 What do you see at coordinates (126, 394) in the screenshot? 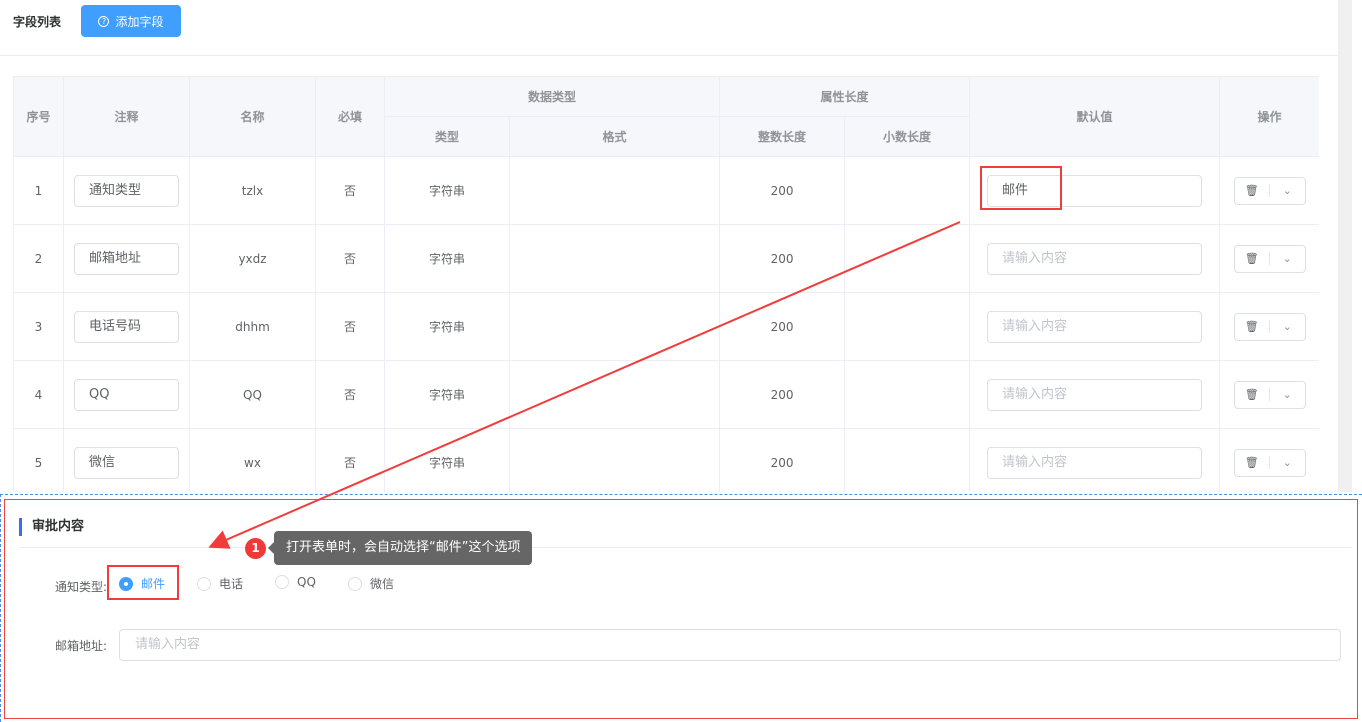
I see `comment-input: QQ` at bounding box center [126, 394].